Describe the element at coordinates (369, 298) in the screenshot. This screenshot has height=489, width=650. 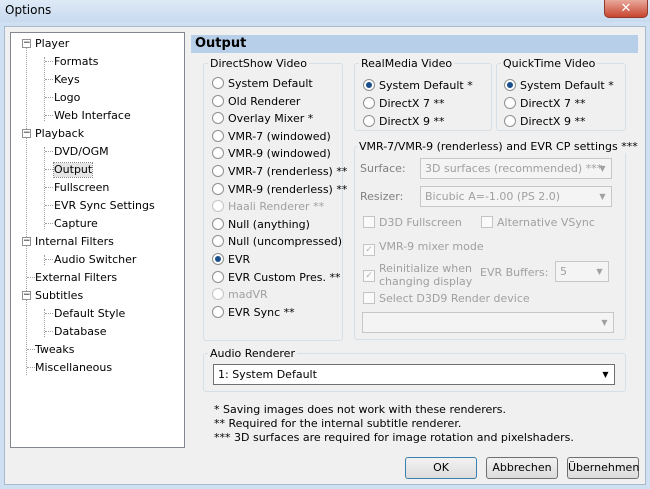
I see `checkbox-box` at that location.